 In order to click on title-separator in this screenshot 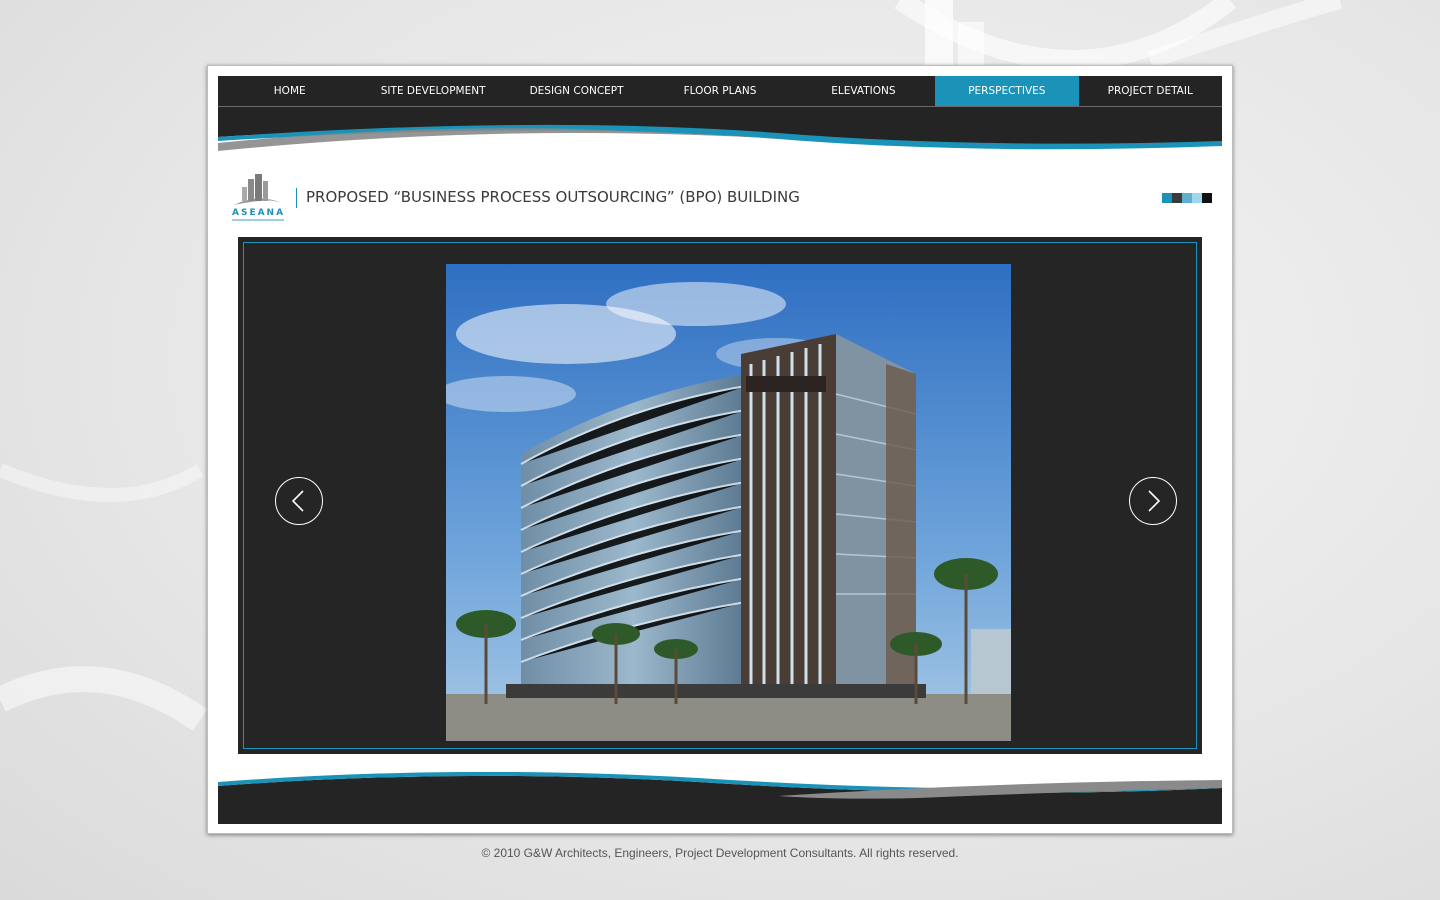, I will do `click(296, 198)`.